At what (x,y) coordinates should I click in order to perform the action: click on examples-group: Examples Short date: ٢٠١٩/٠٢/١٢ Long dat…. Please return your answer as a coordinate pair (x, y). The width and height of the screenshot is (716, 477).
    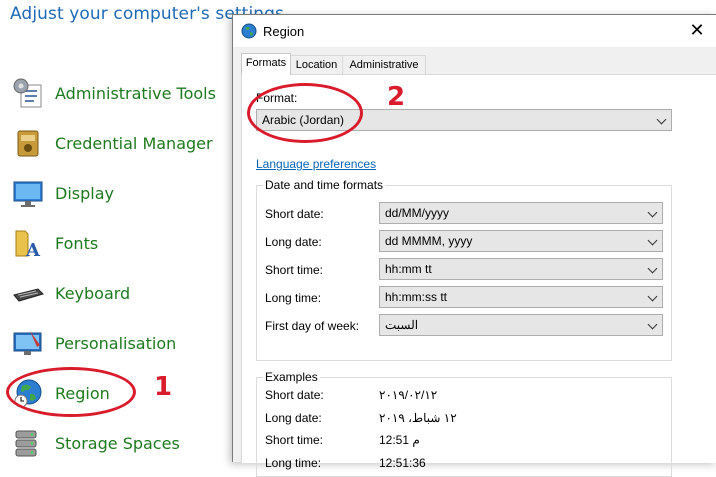
    Looking at the image, I should click on (464, 423).